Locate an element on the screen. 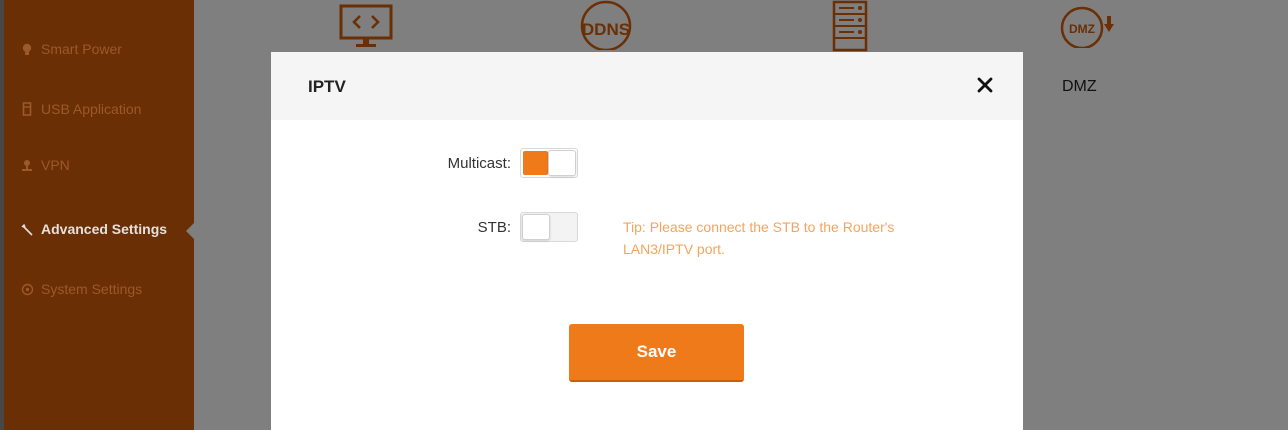 Image resolution: width=1288 pixels, height=430 pixels. sidebar-item-label: System Settings is located at coordinates (92, 289).